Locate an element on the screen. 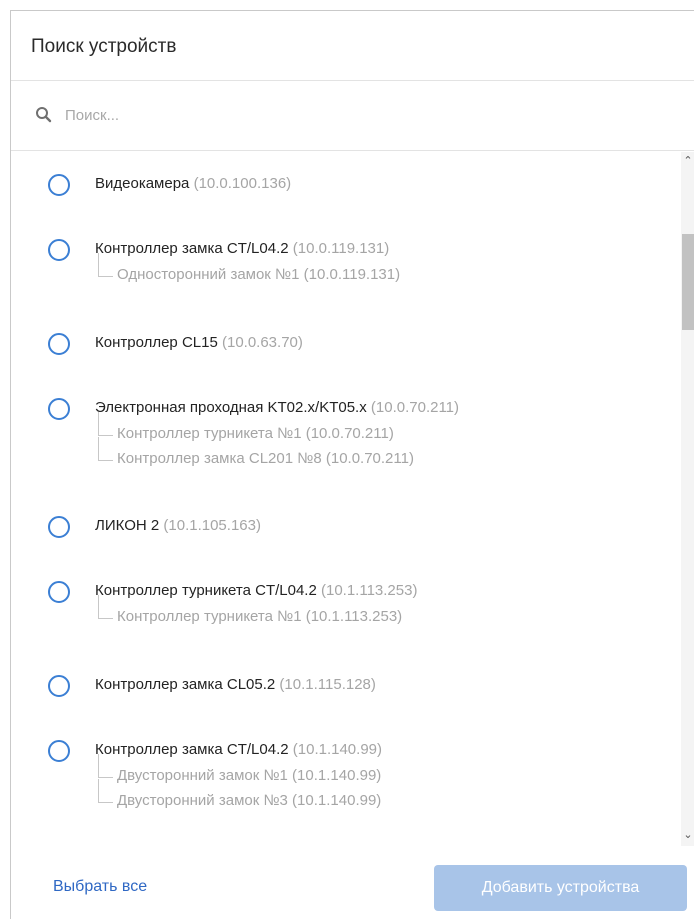  chevron-down-icon: ⌄ is located at coordinates (688, 835).